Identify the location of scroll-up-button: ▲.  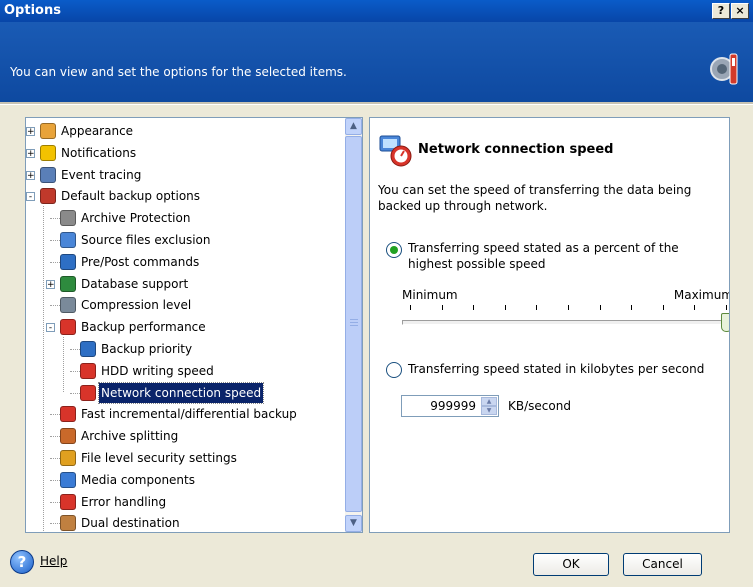
(353, 126).